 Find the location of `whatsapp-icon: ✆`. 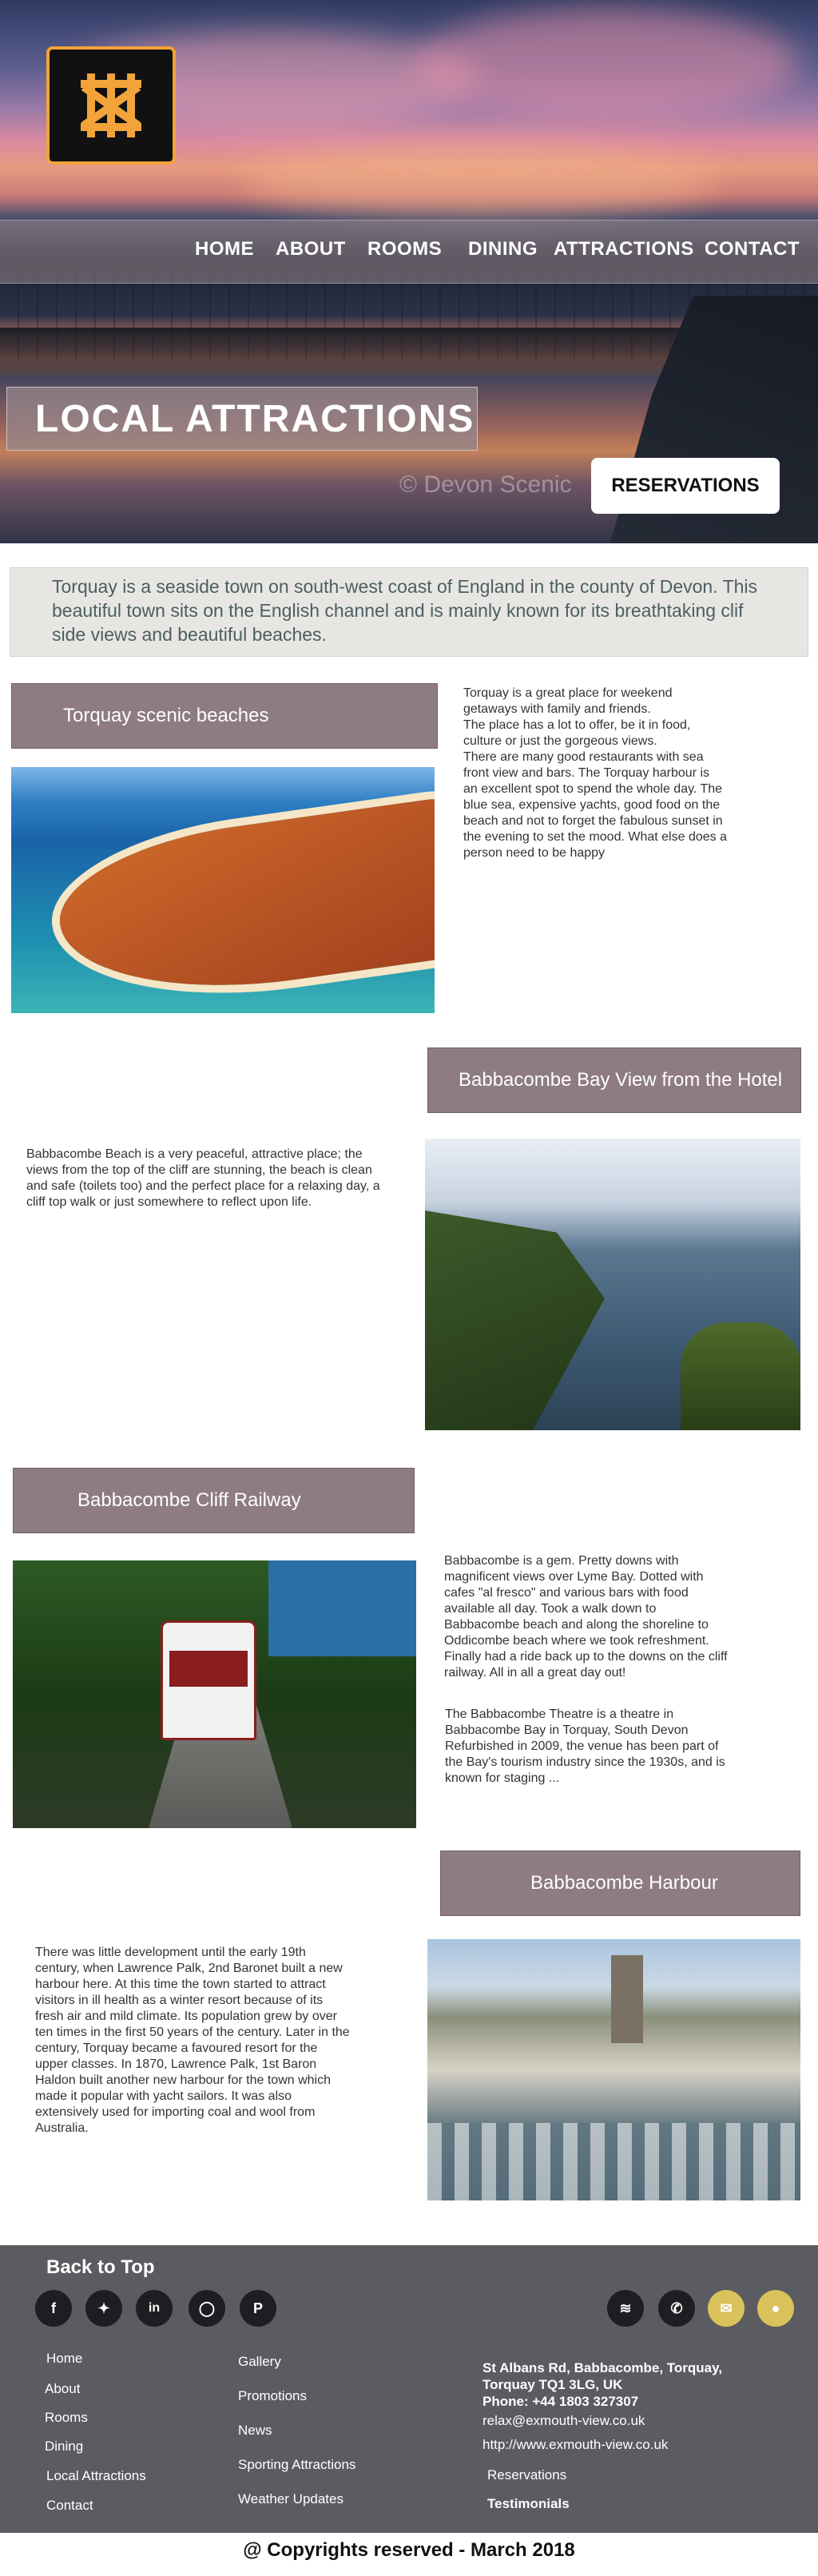

whatsapp-icon: ✆ is located at coordinates (676, 2308).